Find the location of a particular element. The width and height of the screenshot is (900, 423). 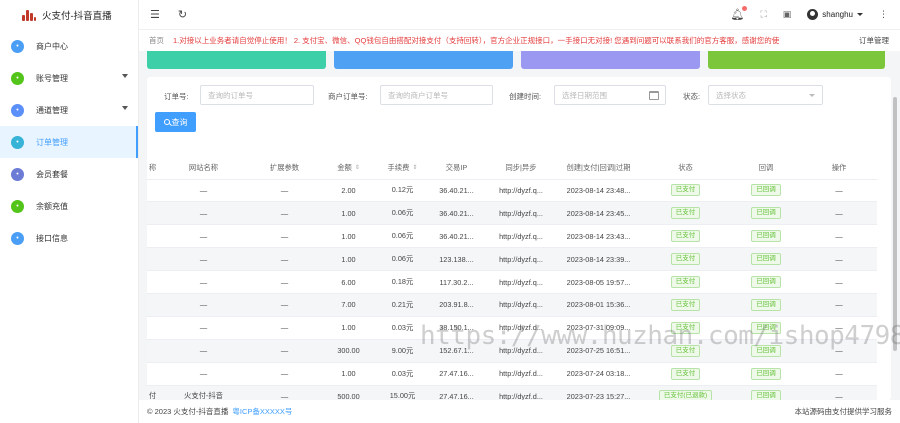

sidebar-item-channel: • 通道管理 is located at coordinates (69, 110).